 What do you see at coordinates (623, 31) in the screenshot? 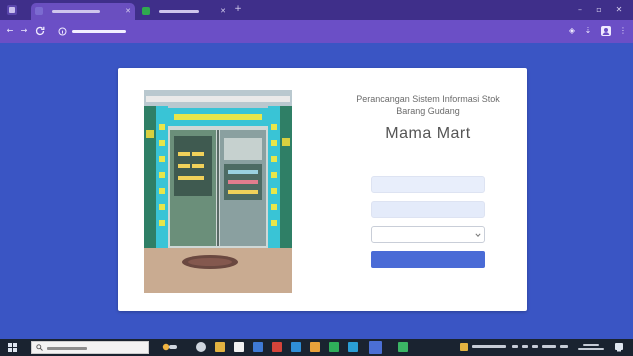
I see `more-icon: ⋮` at bounding box center [623, 31].